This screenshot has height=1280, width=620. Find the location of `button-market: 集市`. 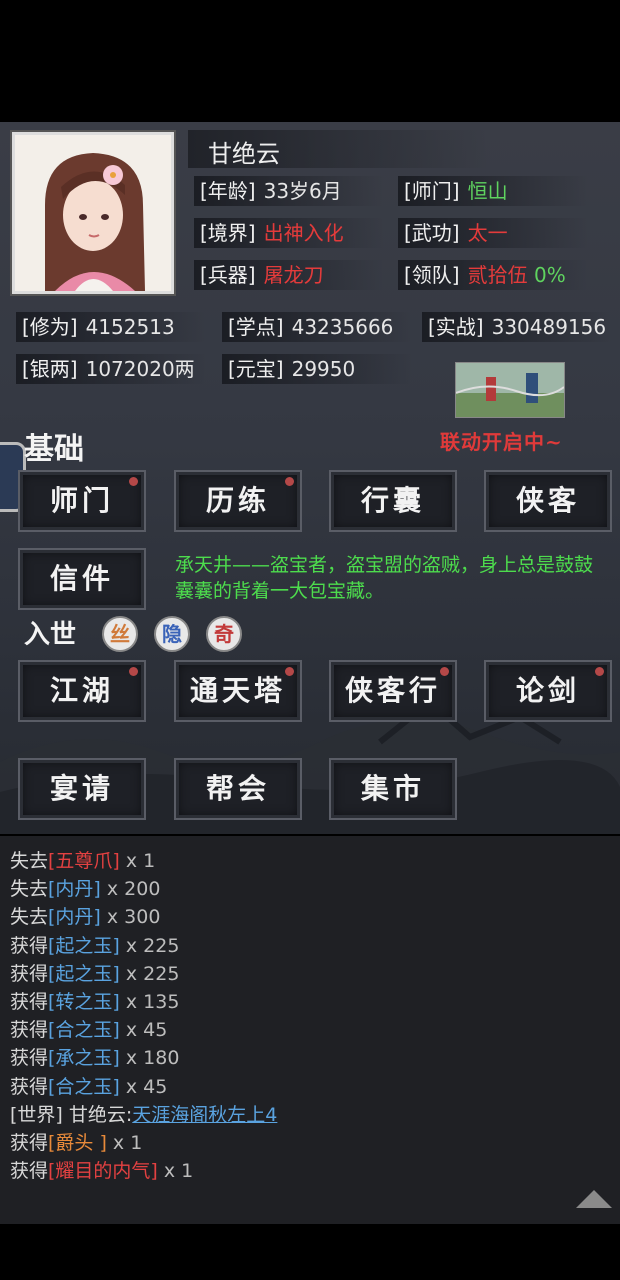

button-market: 集市 is located at coordinates (393, 789).